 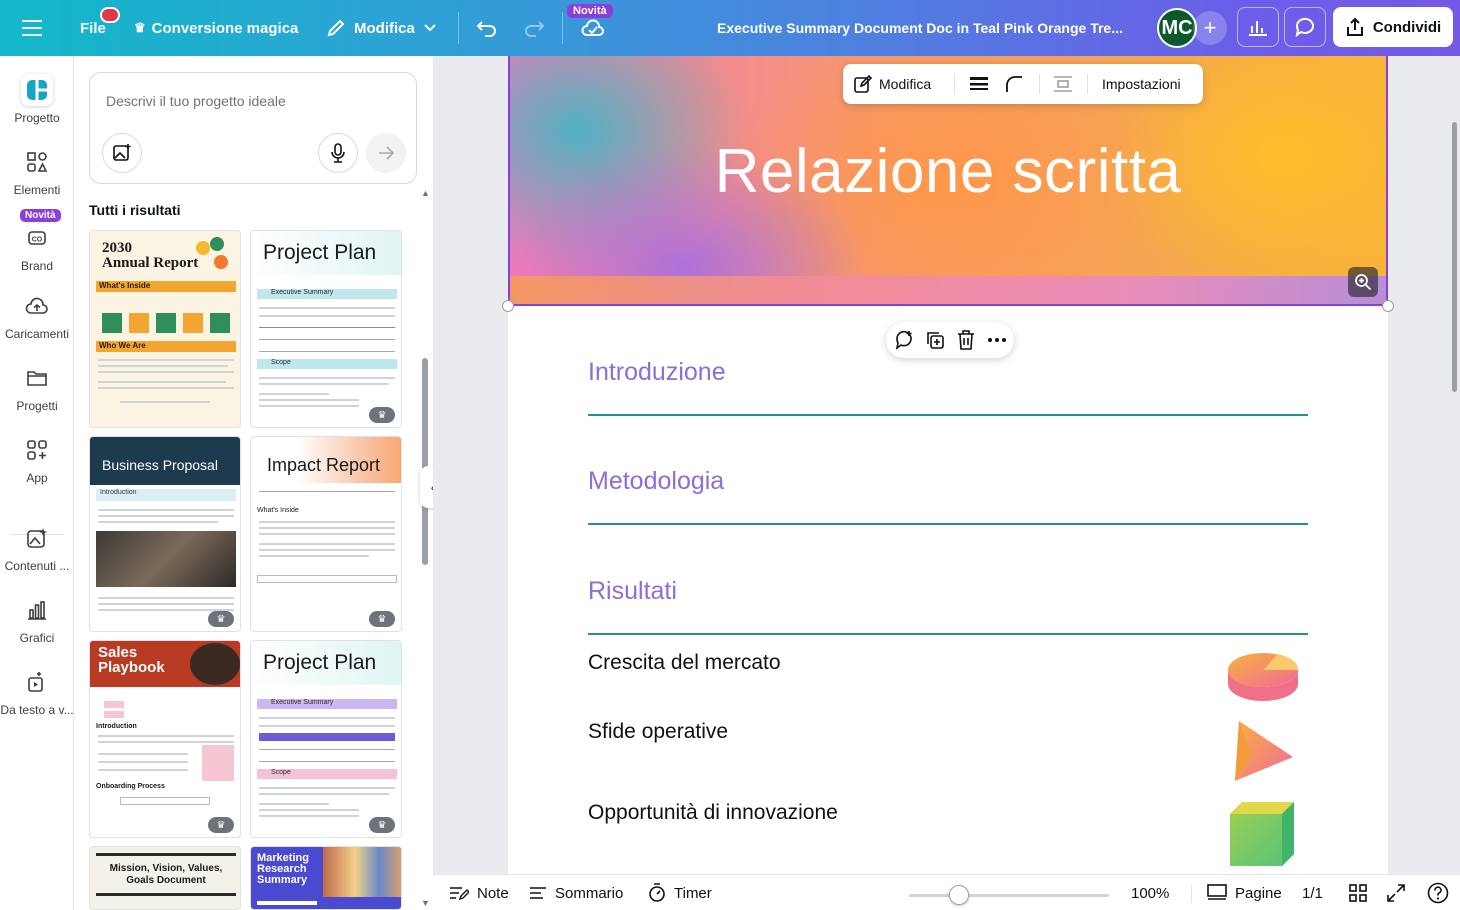 What do you see at coordinates (37, 99) in the screenshot?
I see `rail-item-progetto: Progetto` at bounding box center [37, 99].